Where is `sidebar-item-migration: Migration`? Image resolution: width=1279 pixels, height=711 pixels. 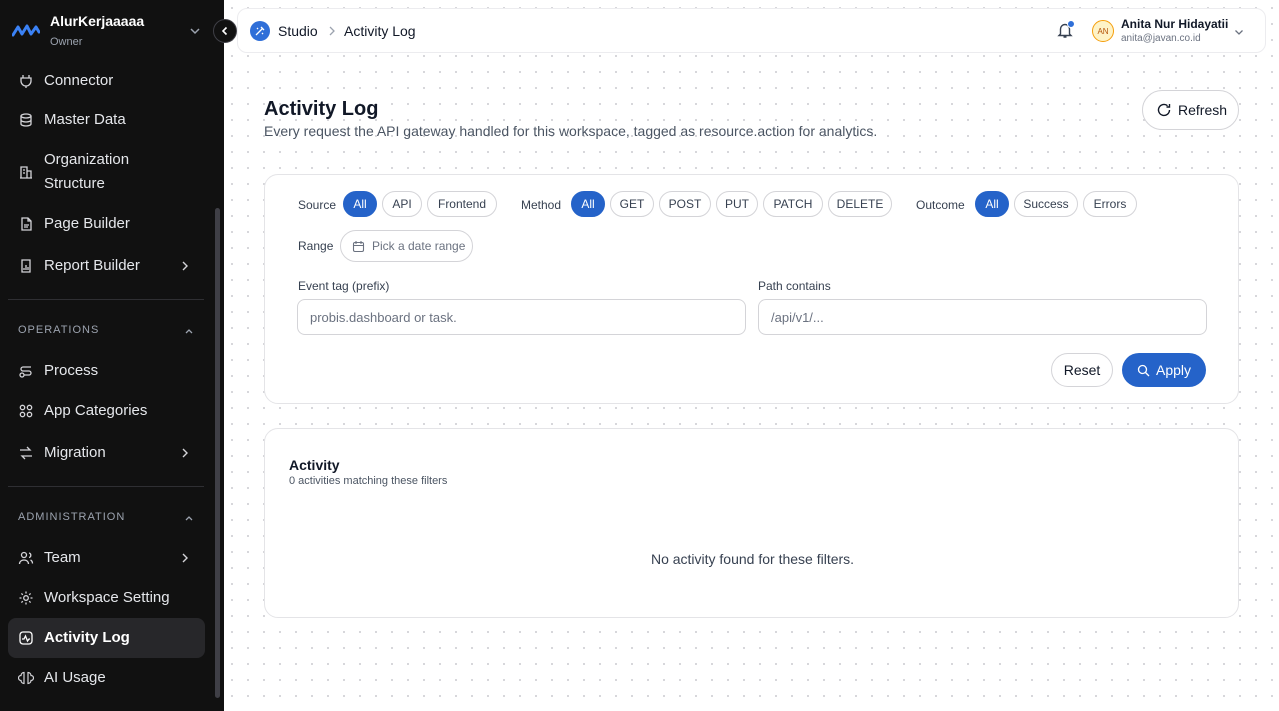 sidebar-item-migration: Migration is located at coordinates (106, 453).